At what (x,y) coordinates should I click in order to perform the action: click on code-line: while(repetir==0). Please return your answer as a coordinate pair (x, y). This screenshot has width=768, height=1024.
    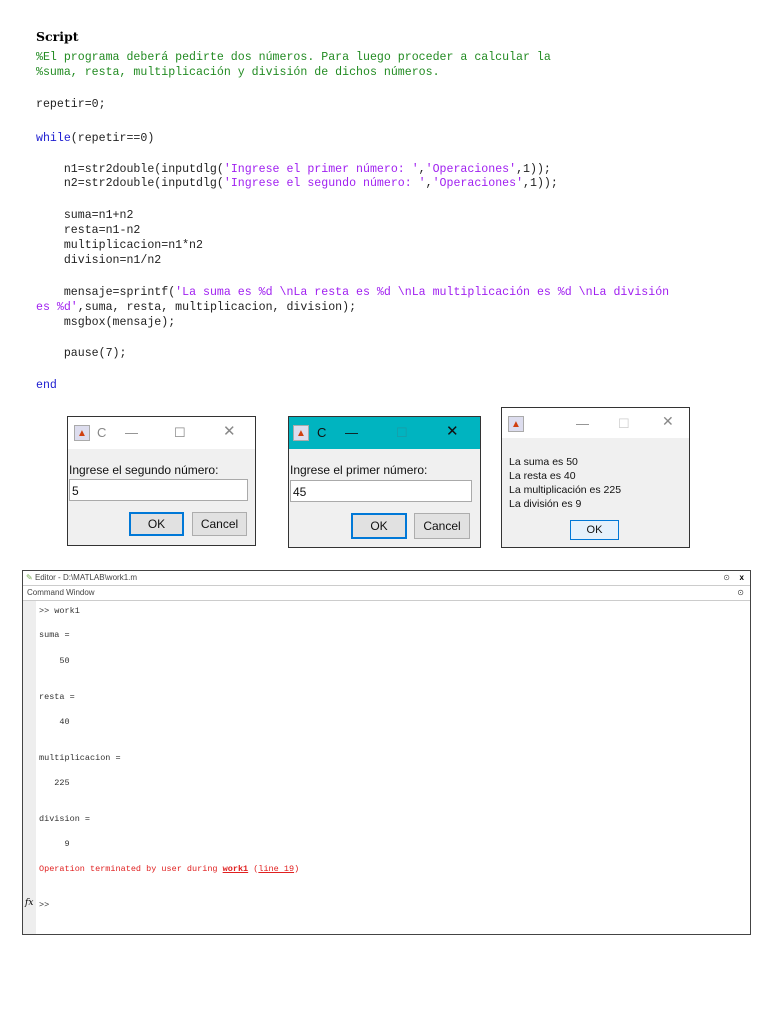
    Looking at the image, I should click on (95, 138).